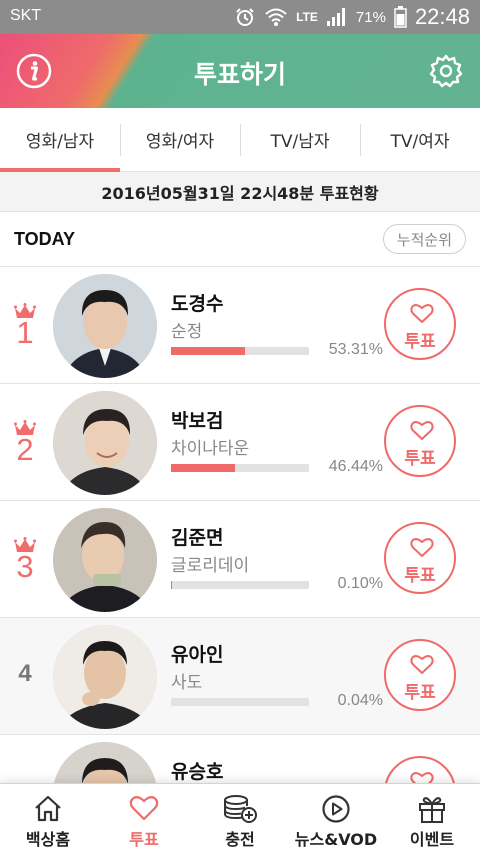 This screenshot has height=853, width=480. Describe the element at coordinates (210, 566) in the screenshot. I see `nominee-work: 글로리데이` at that location.